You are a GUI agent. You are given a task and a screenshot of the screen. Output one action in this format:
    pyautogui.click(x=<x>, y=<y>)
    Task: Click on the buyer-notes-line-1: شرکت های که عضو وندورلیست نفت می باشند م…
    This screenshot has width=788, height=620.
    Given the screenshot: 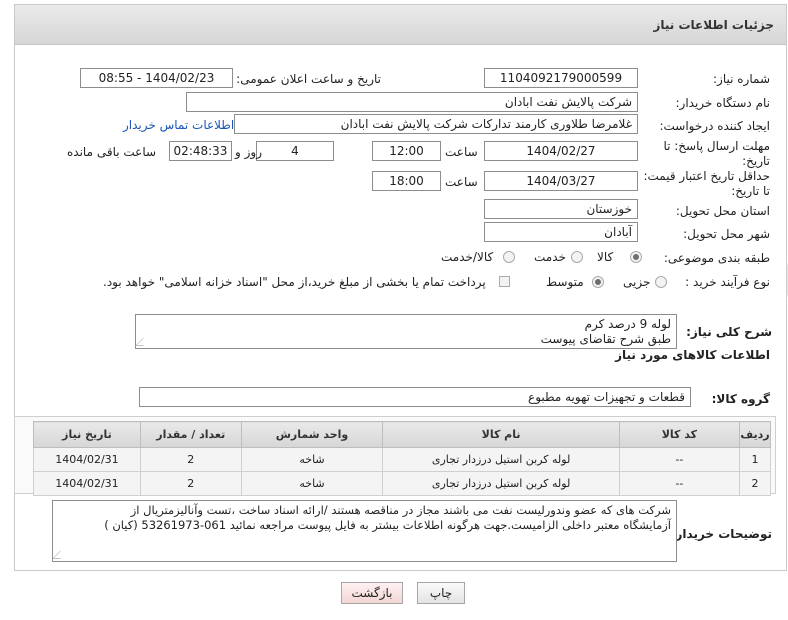 What is the action you would take?
    pyautogui.click(x=400, y=510)
    